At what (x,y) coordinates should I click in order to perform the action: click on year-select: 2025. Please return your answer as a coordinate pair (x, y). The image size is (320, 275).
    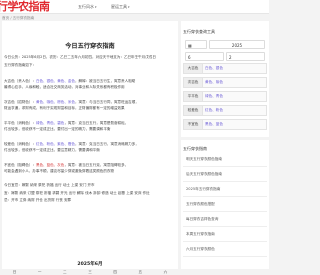
    Looking at the image, I should click on (237, 44).